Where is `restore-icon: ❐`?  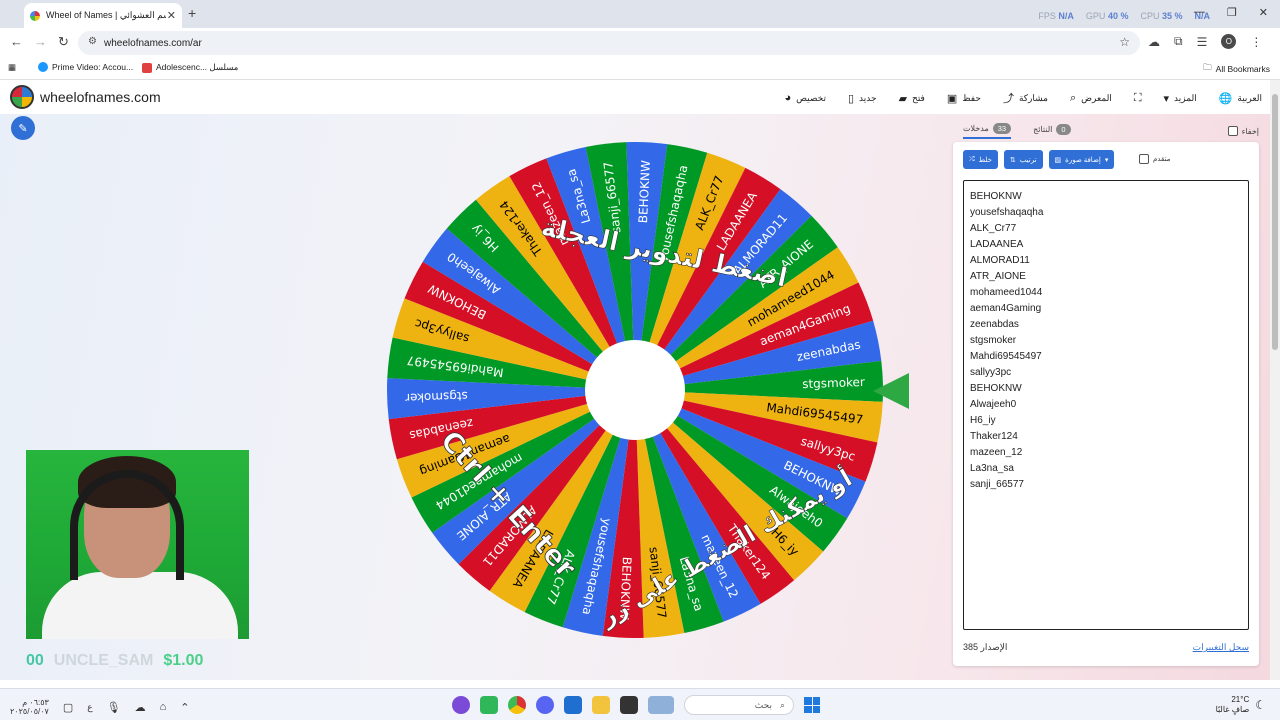 restore-icon: ❐ is located at coordinates (1232, 12).